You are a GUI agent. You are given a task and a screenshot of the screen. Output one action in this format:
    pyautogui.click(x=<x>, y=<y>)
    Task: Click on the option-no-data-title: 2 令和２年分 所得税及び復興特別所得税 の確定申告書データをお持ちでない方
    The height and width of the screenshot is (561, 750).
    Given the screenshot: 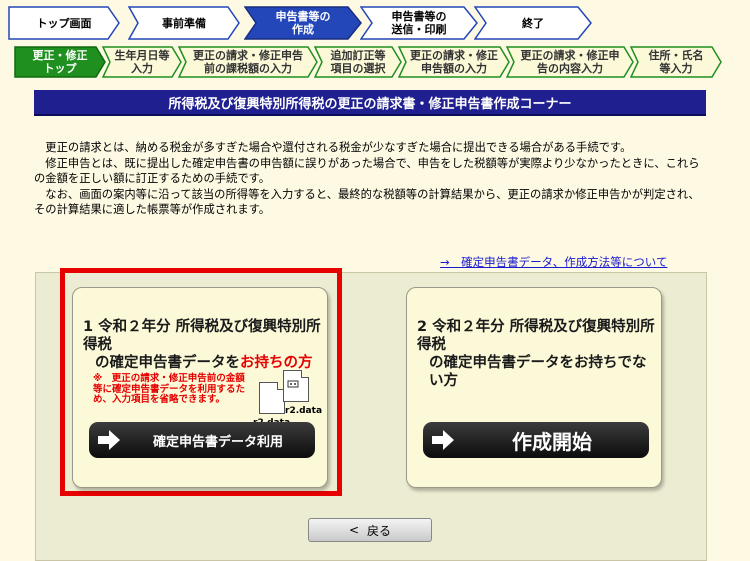 What is the action you would take?
    pyautogui.click(x=536, y=354)
    